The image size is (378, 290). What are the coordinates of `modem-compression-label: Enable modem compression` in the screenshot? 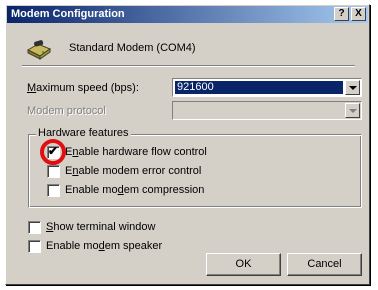 It's located at (134, 190).